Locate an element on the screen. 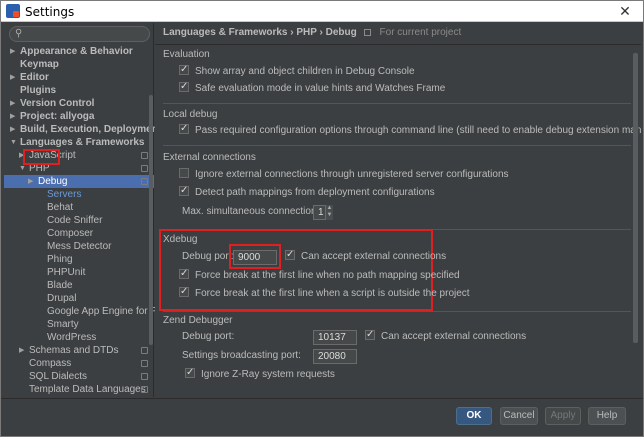 The image size is (644, 437). search-box: ⚲ is located at coordinates (79, 34).